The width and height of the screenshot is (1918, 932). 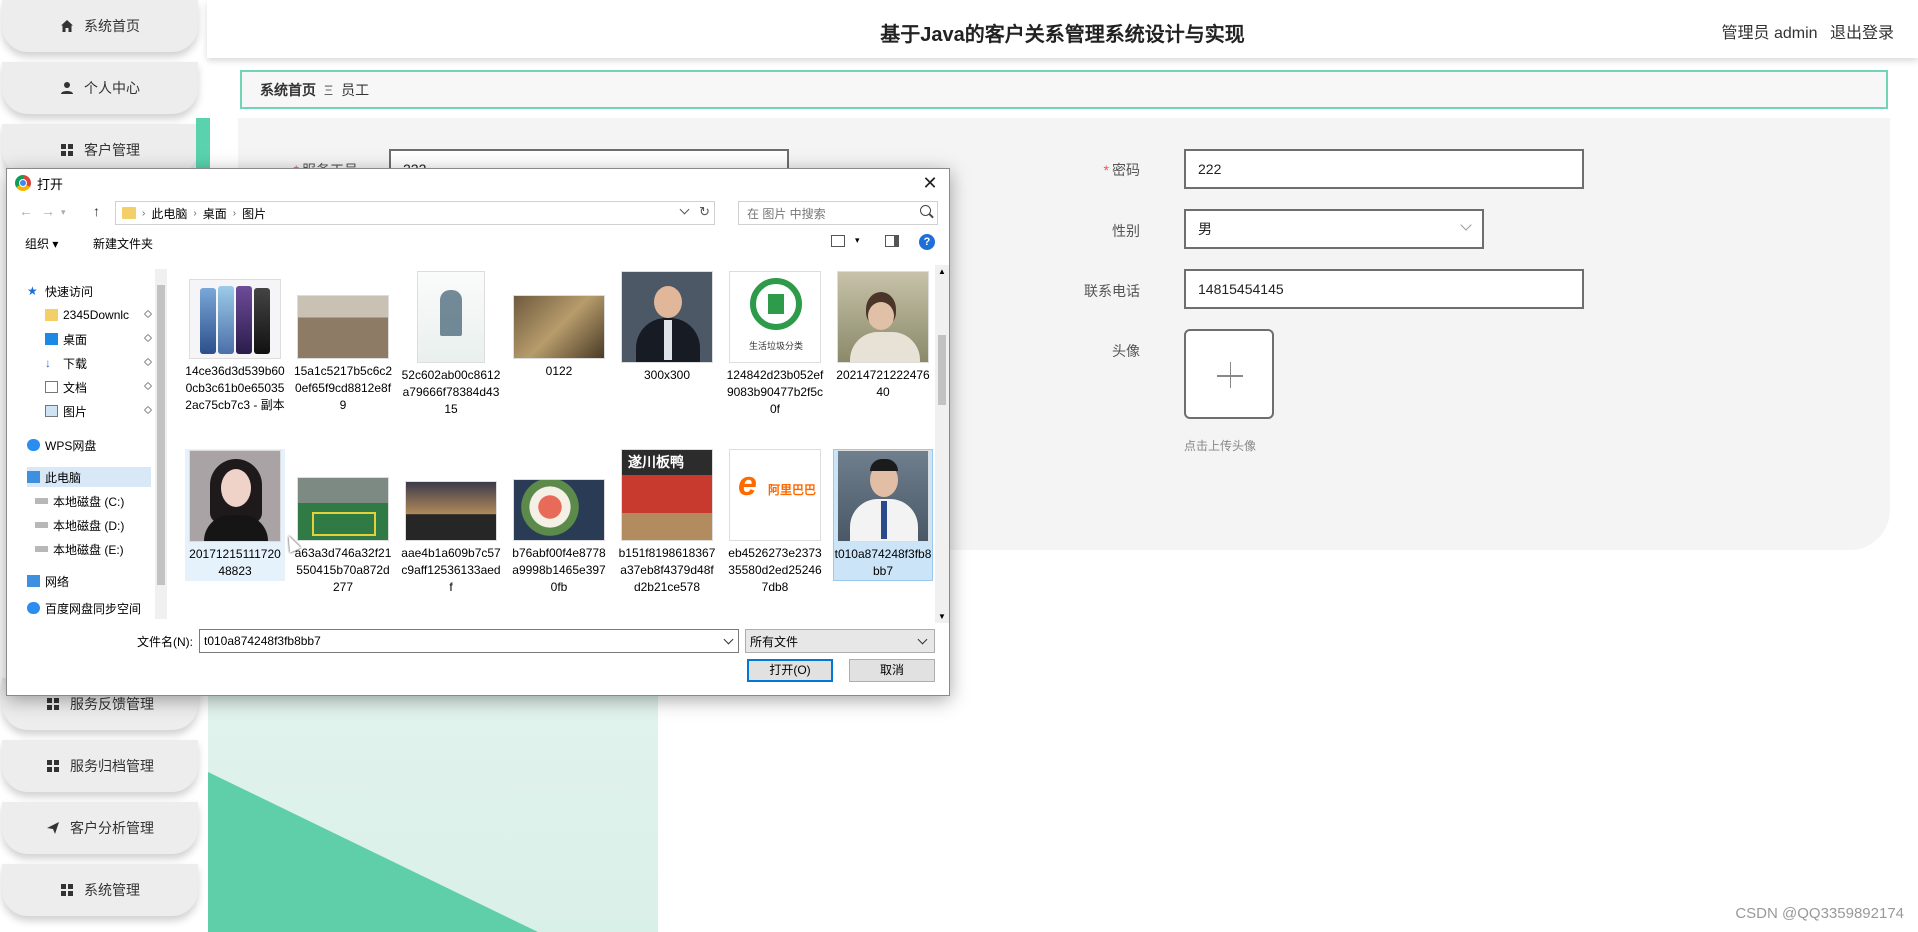 What do you see at coordinates (942, 271) in the screenshot?
I see `scroll-up-icon: ▲` at bounding box center [942, 271].